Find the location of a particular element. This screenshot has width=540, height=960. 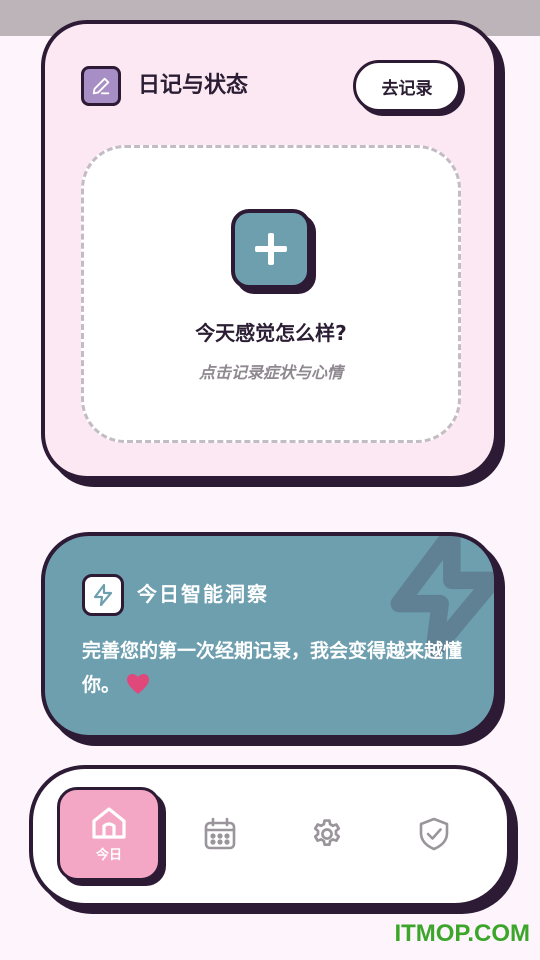

bottom-nav: 今日 is located at coordinates (270, 836).